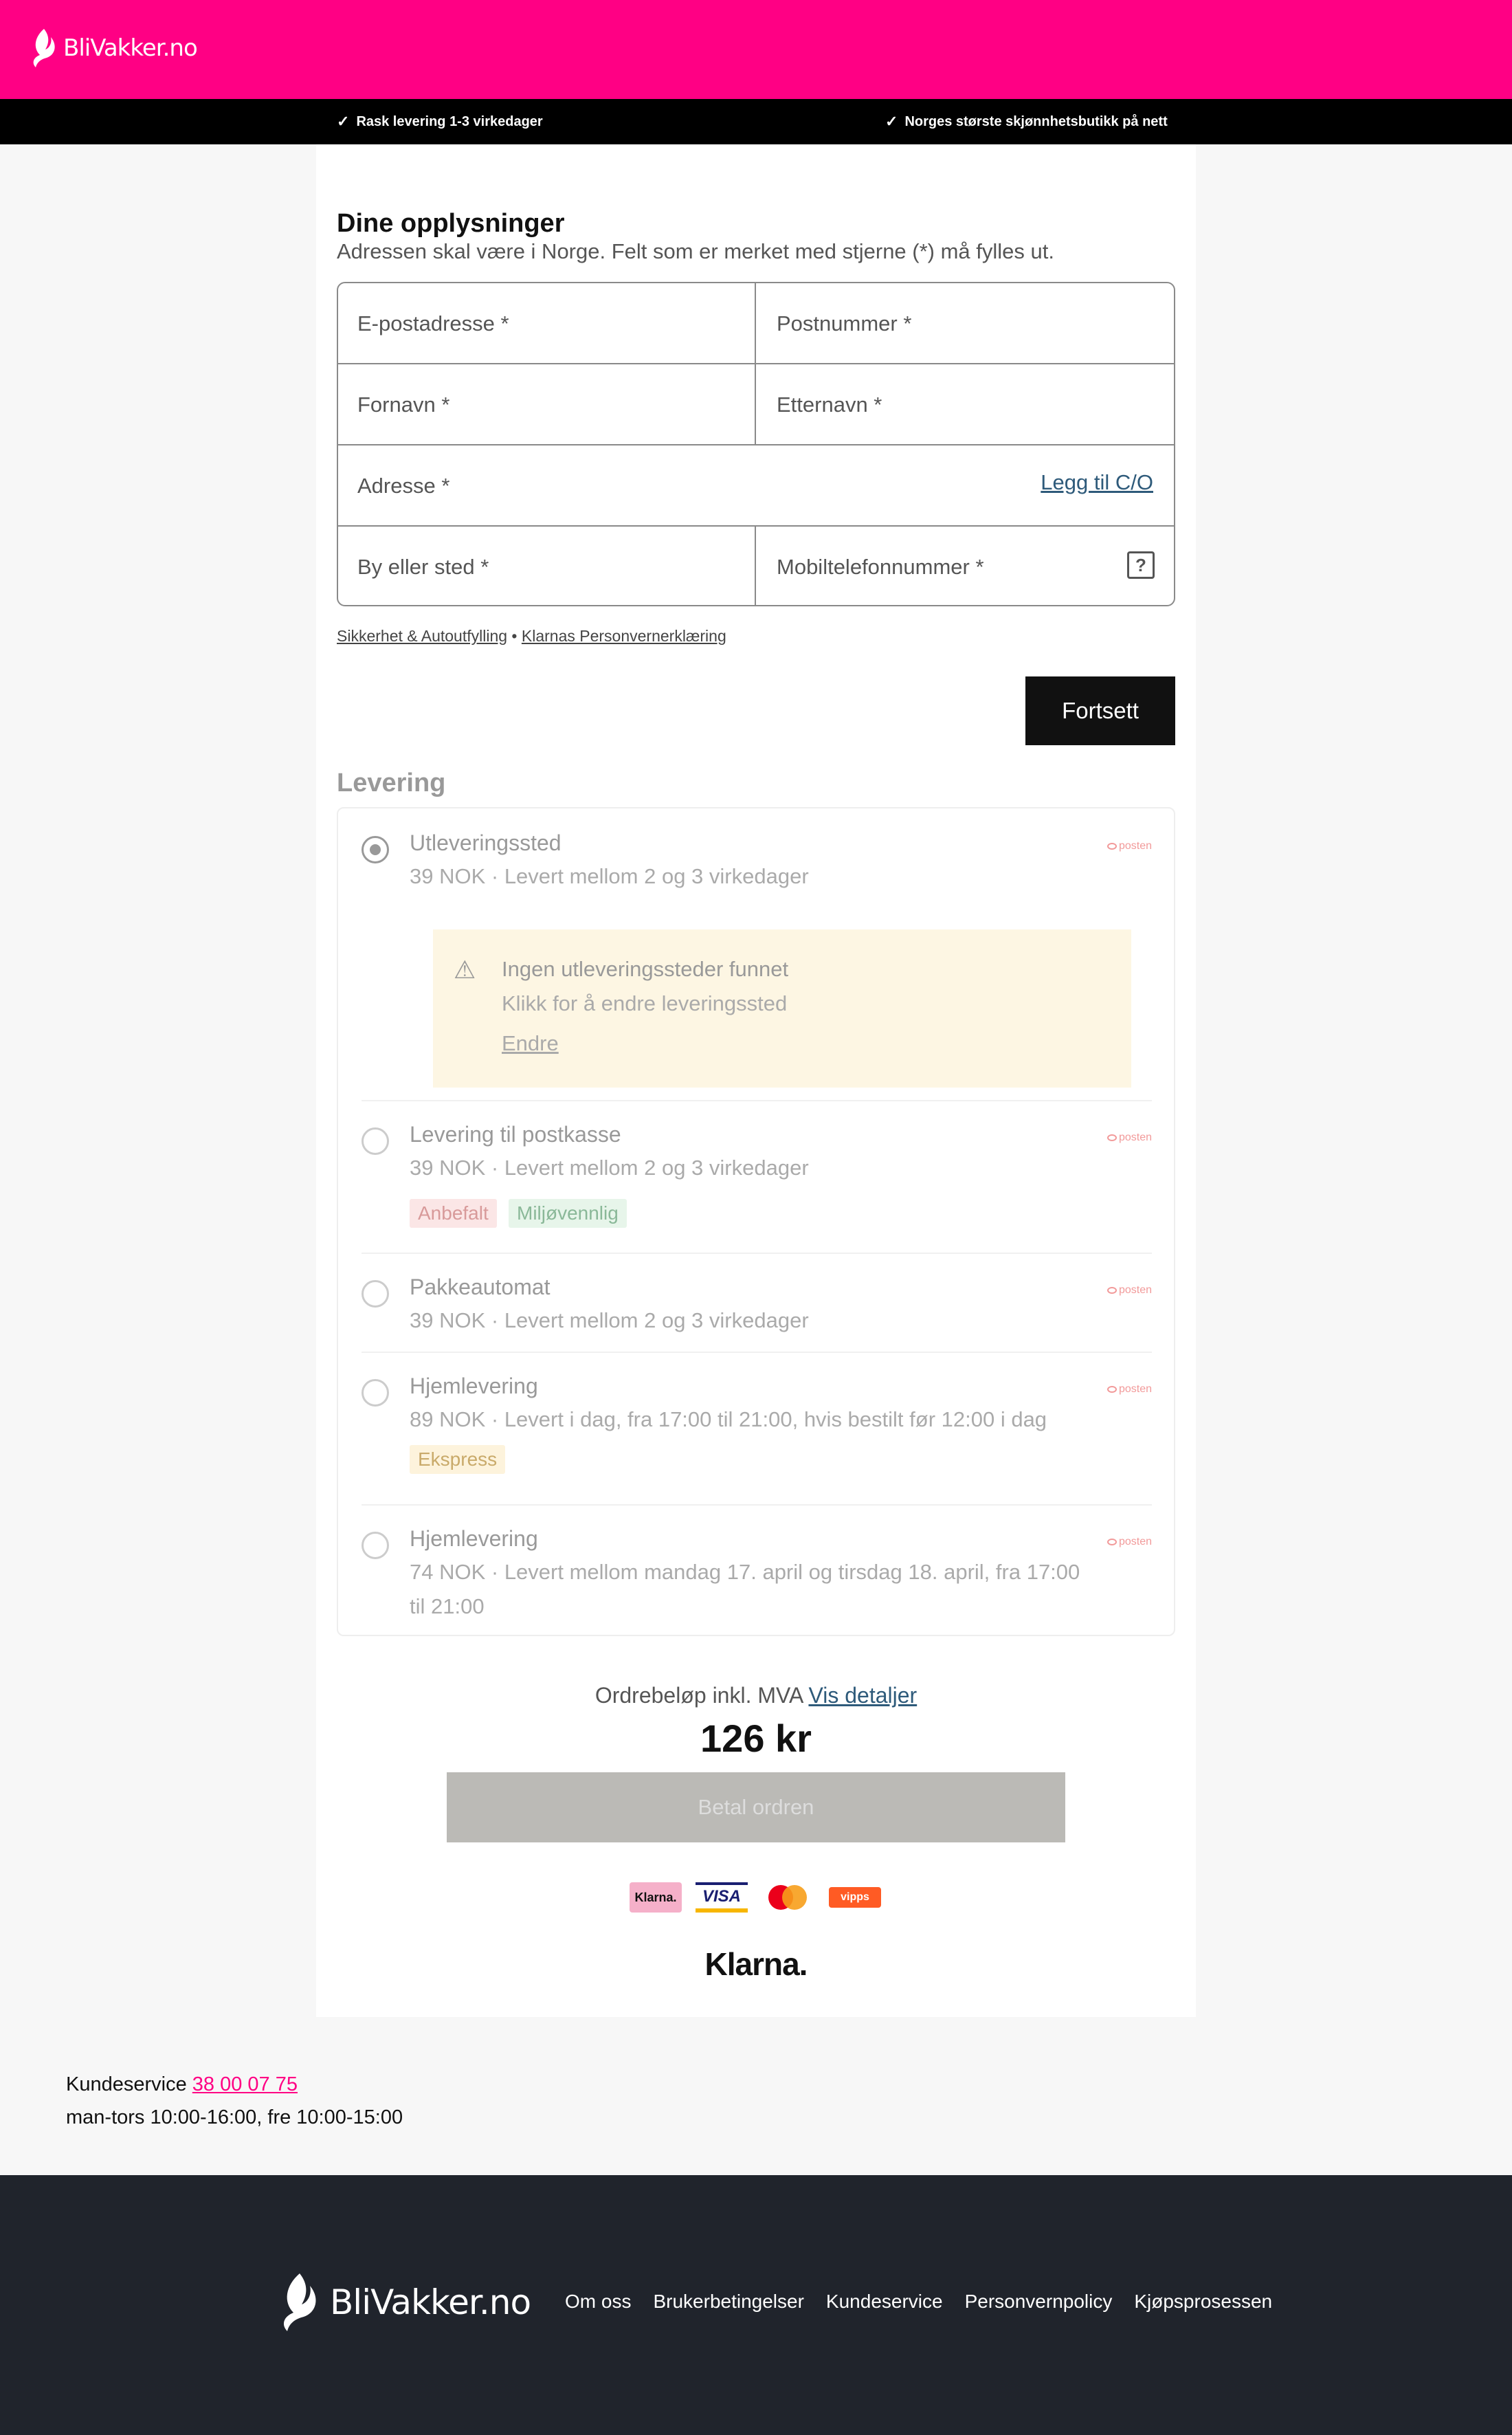 The width and height of the screenshot is (1512, 2435). Describe the element at coordinates (1203, 2302) in the screenshot. I see `footer-link-purchase-process: Kjøpsprosessen` at that location.